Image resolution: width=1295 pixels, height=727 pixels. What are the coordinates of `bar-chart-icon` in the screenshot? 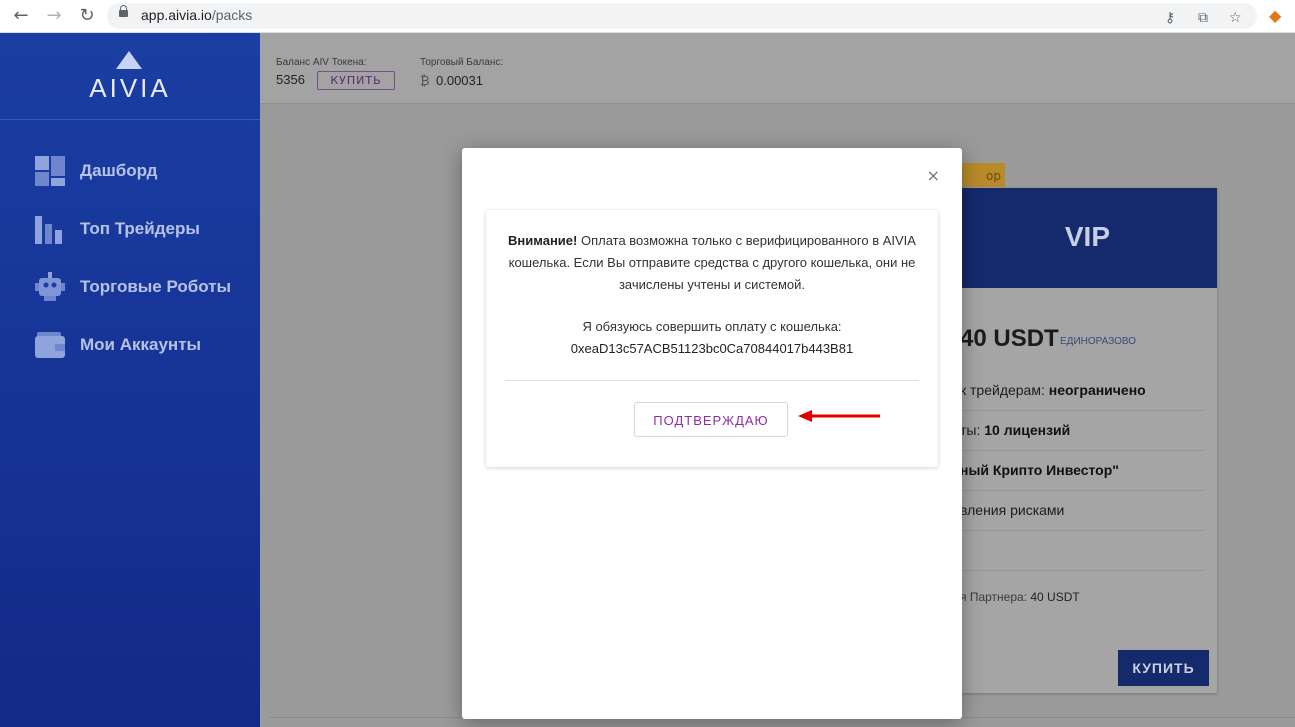 It's located at (50, 229).